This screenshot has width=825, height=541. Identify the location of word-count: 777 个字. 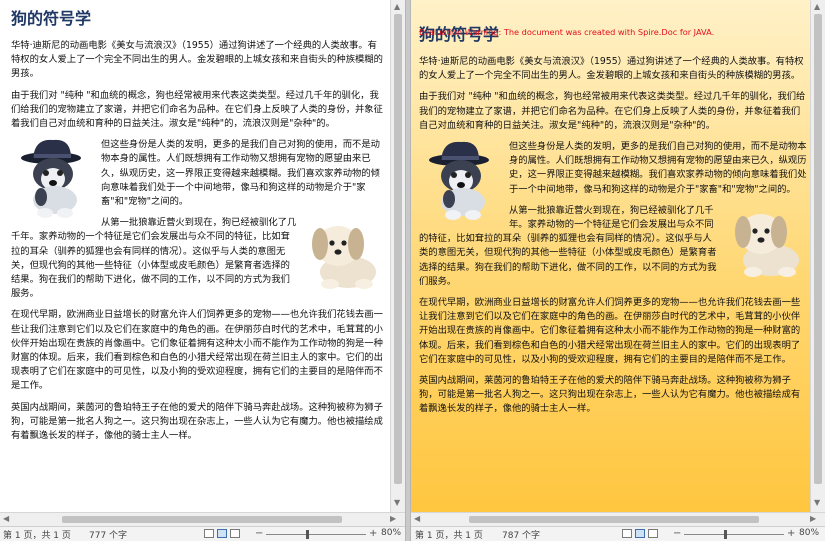
(108, 536).